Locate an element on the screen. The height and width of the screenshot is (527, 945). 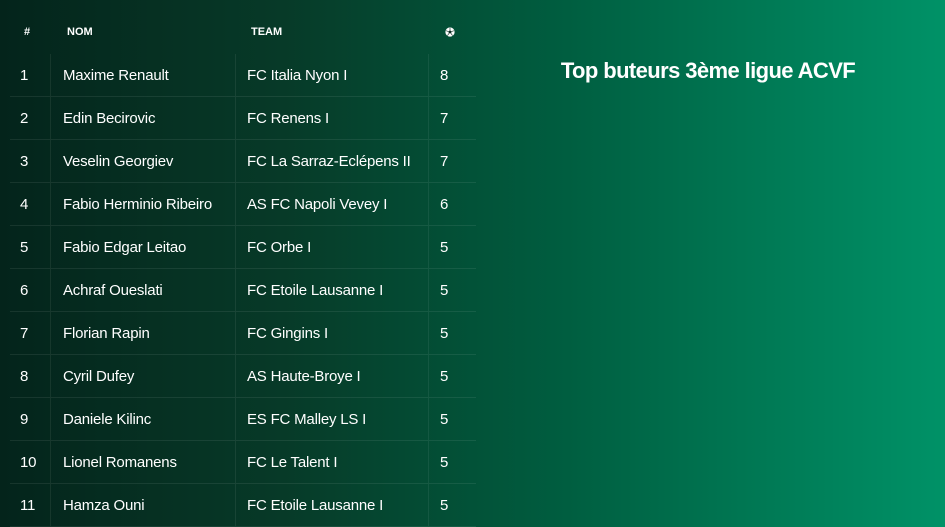
rank-cell: 9 is located at coordinates (24, 419).